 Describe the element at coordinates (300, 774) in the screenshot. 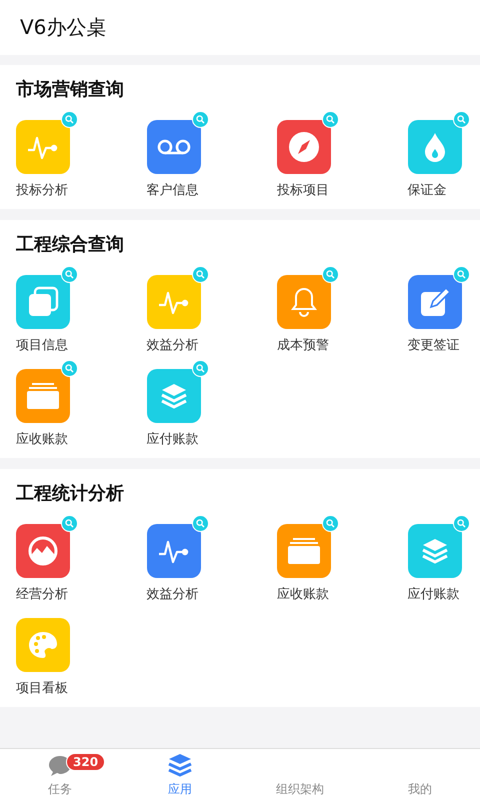

I see `tab-item: 组织架构` at that location.